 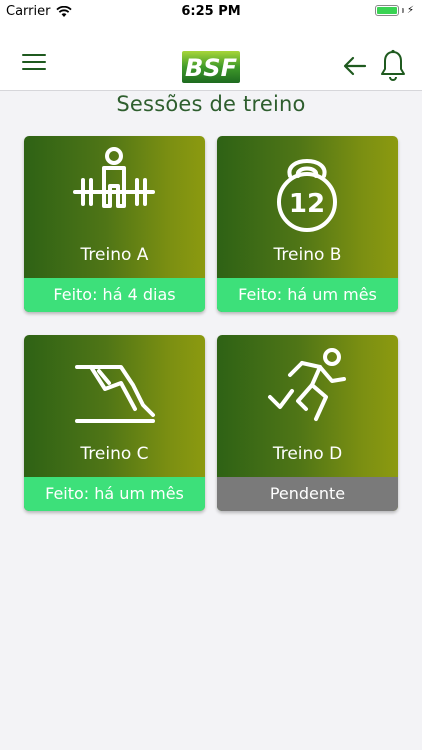 I want to click on session-status: Feito: há 4 dias, so click(x=114, y=295).